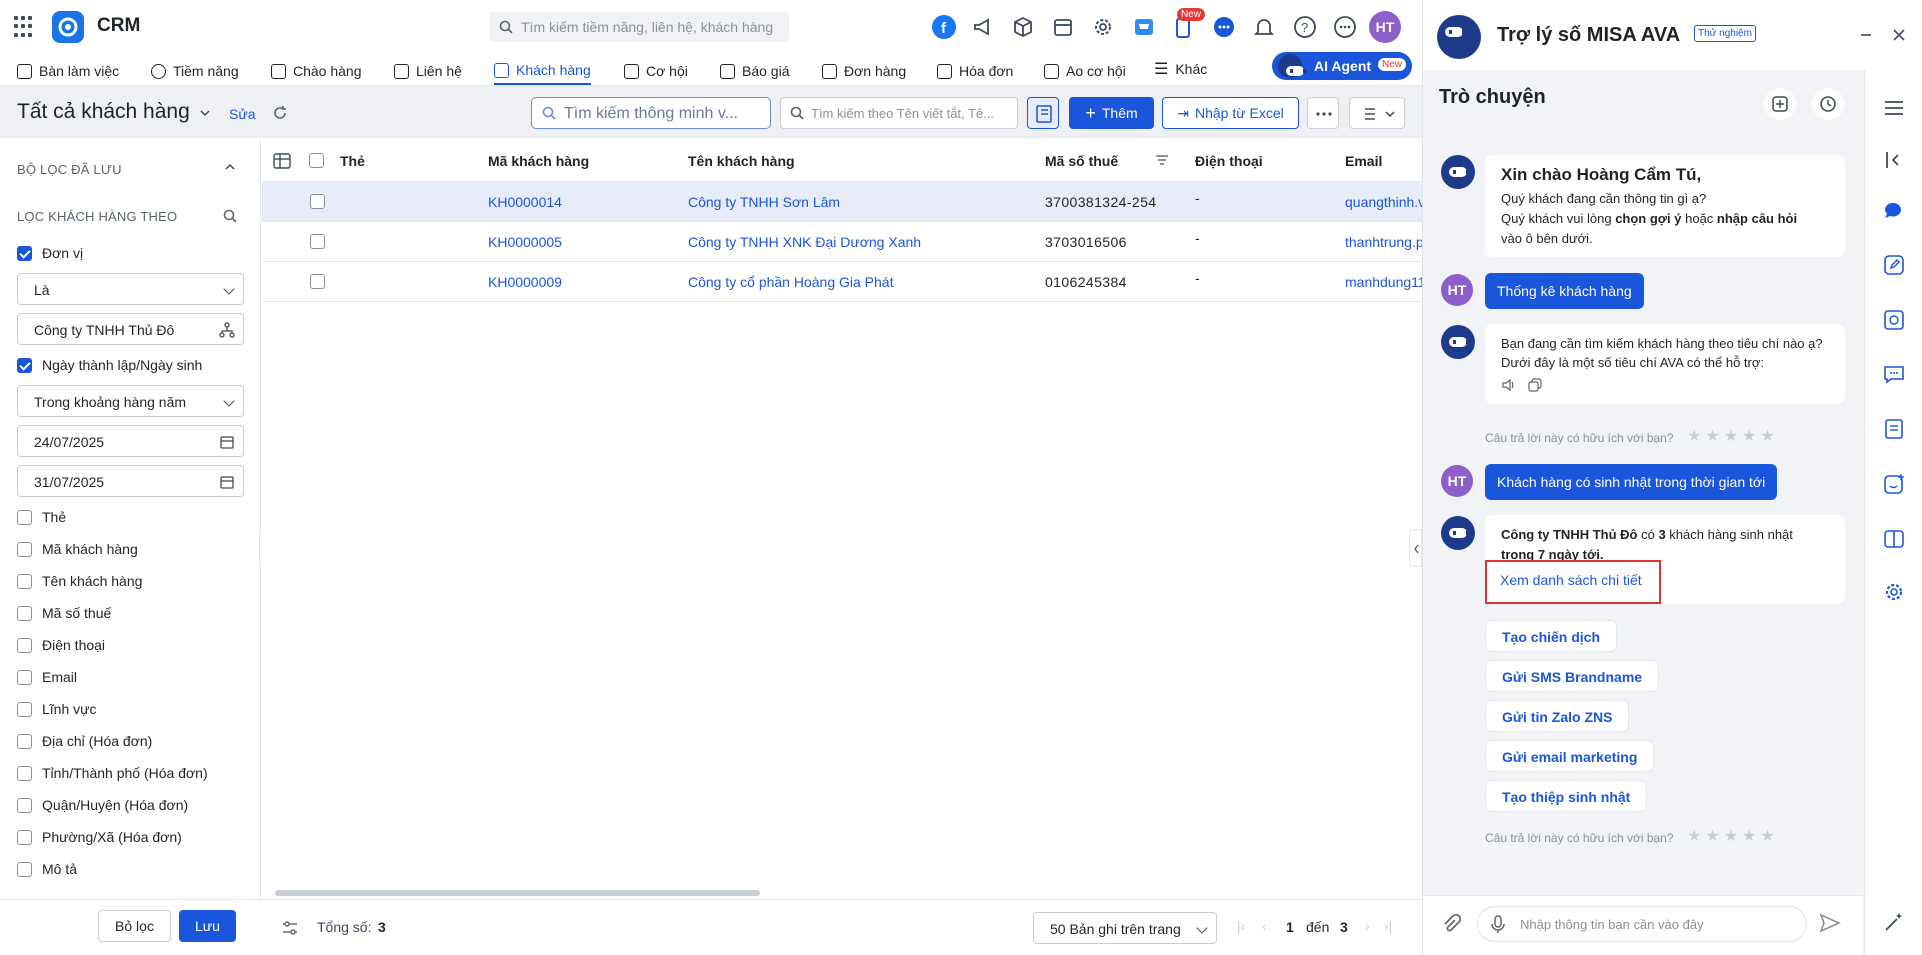  What do you see at coordinates (1385, 27) in the screenshot?
I see `user-avatar: HT` at bounding box center [1385, 27].